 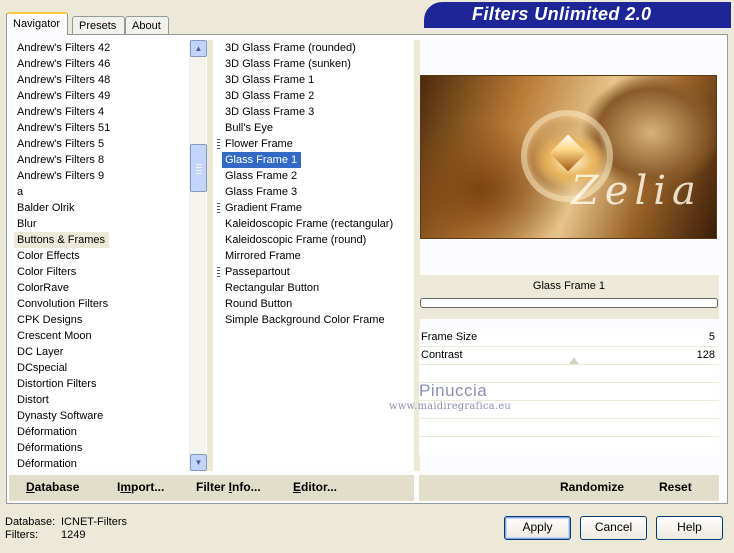 I want to click on progress-bar, so click(x=569, y=303).